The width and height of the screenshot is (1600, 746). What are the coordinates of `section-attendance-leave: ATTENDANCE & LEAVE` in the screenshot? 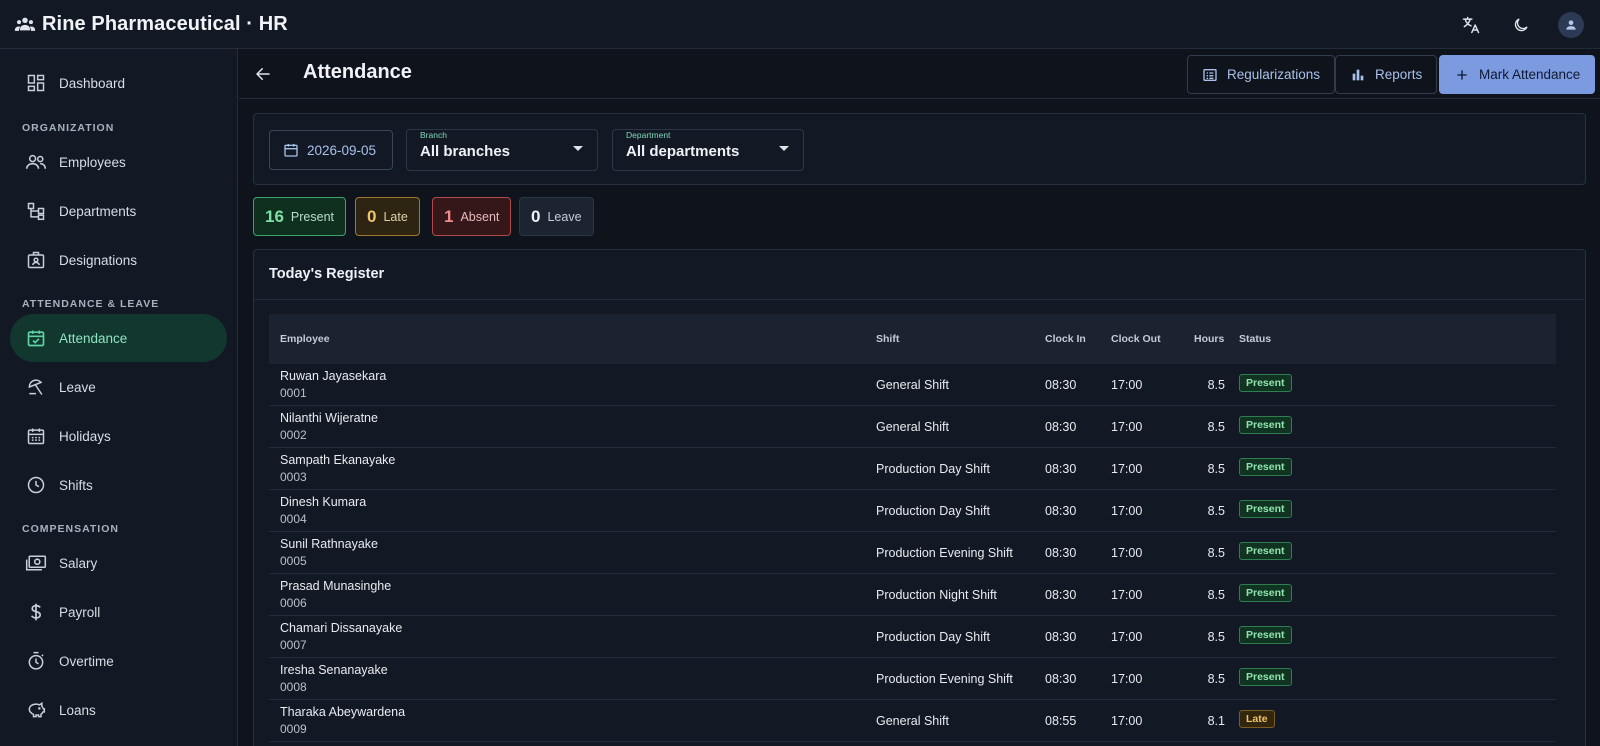 It's located at (91, 304).